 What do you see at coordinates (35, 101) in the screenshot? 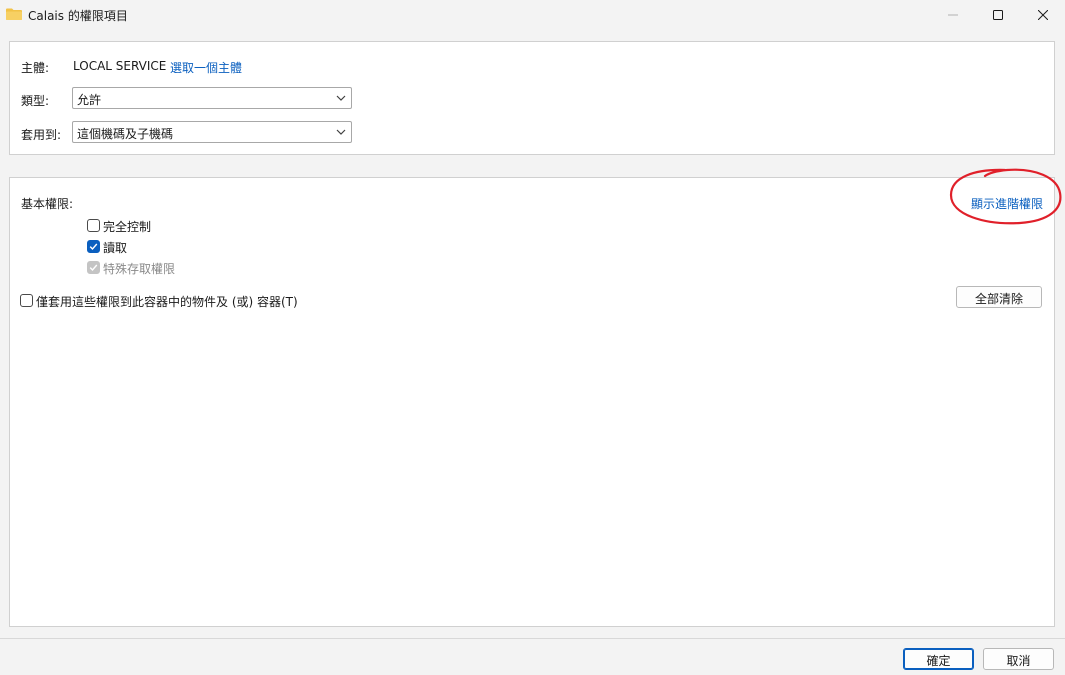
I see `type-label: 類型:` at bounding box center [35, 101].